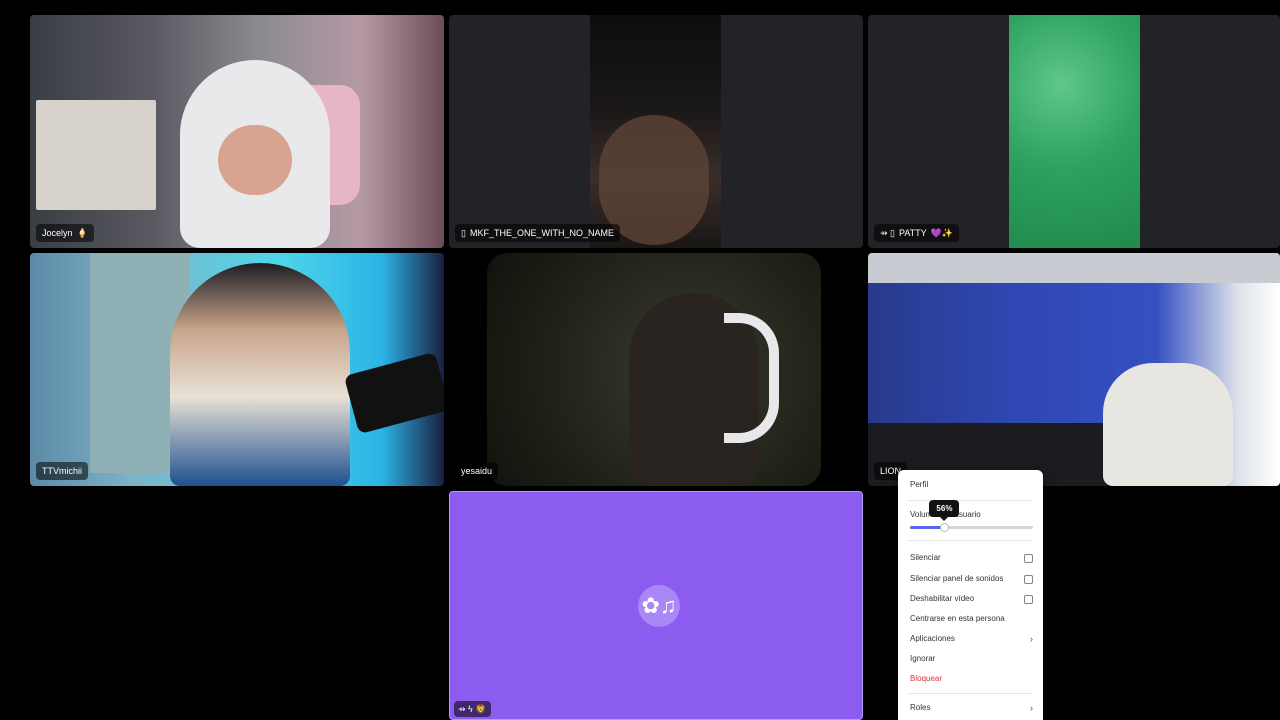 Image resolution: width=1280 pixels, height=720 pixels. What do you see at coordinates (1028, 599) in the screenshot?
I see `disable-video-checkbox` at bounding box center [1028, 599].